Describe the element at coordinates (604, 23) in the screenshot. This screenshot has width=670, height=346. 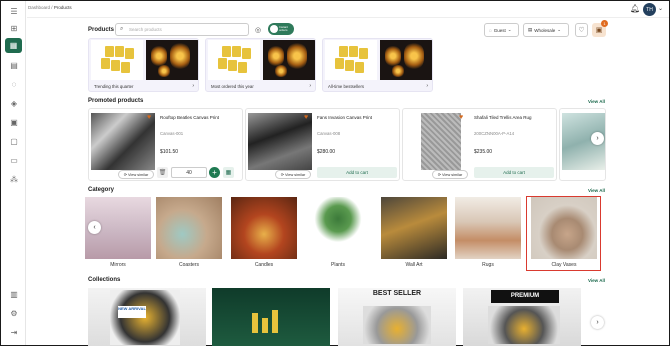
I see `cart-count-badge: 1` at that location.